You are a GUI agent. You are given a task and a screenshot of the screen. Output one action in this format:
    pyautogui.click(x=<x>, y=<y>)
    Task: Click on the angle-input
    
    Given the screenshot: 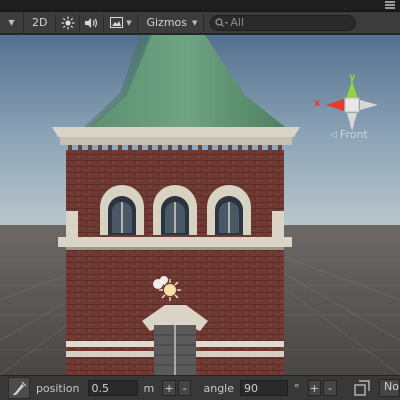 What is the action you would take?
    pyautogui.click(x=264, y=388)
    